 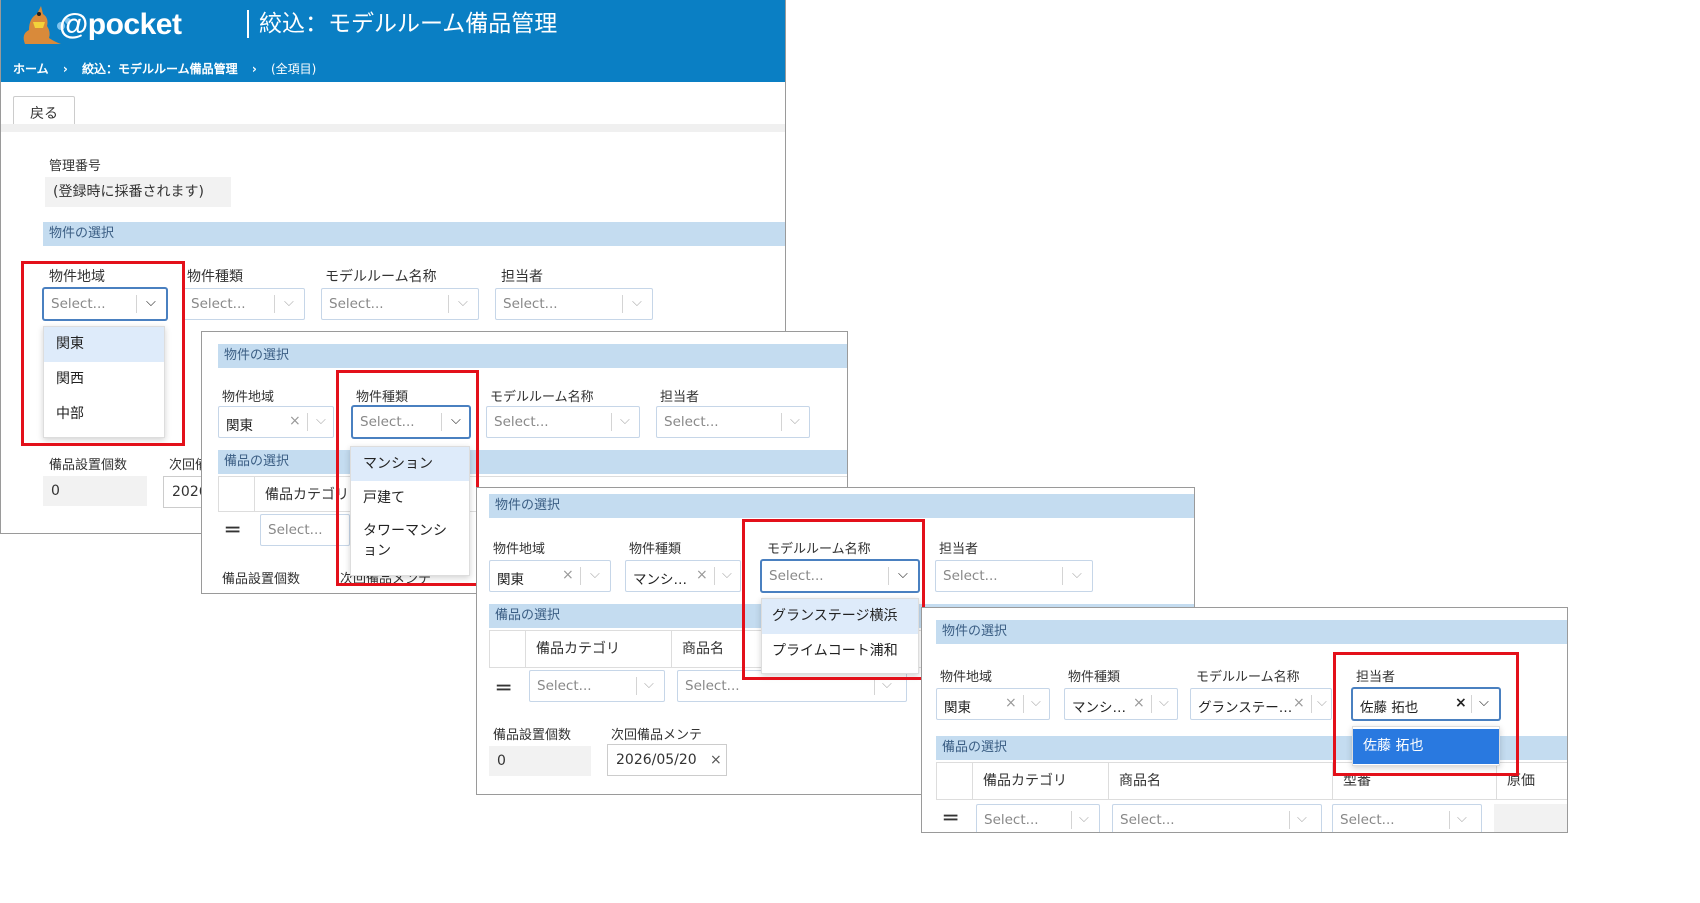 I want to click on next-maint-date: 2026/05/20 ×, so click(x=667, y=760).